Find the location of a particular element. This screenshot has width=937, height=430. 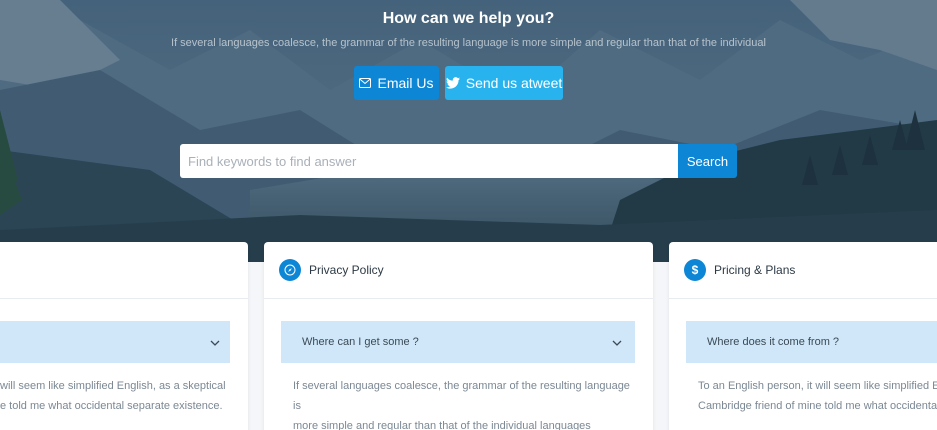

faq-question is located at coordinates (115, 342).